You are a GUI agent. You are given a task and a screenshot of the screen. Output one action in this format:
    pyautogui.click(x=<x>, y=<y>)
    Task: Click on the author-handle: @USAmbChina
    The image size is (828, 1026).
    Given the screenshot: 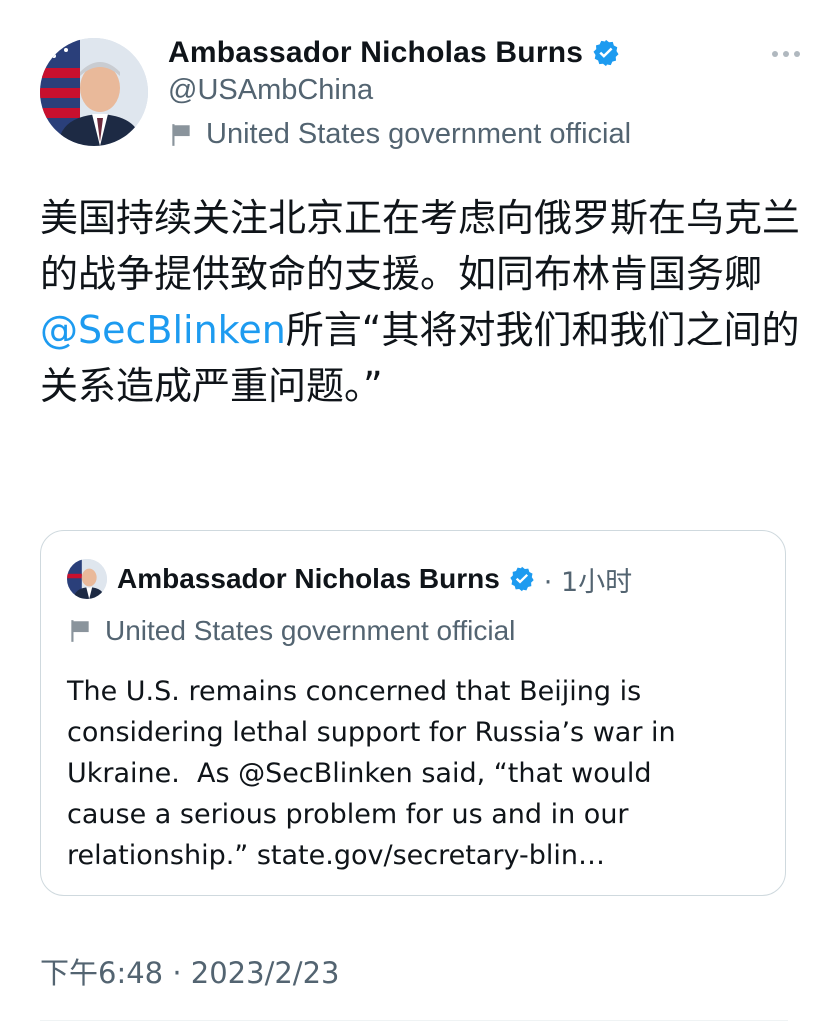 What is the action you would take?
    pyautogui.click(x=270, y=90)
    